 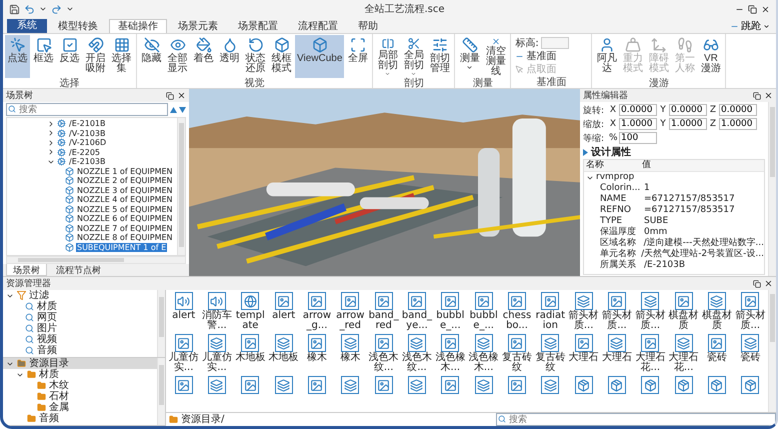 What do you see at coordinates (469, 56) in the screenshot?
I see `ribbon-button: 测量` at bounding box center [469, 56].